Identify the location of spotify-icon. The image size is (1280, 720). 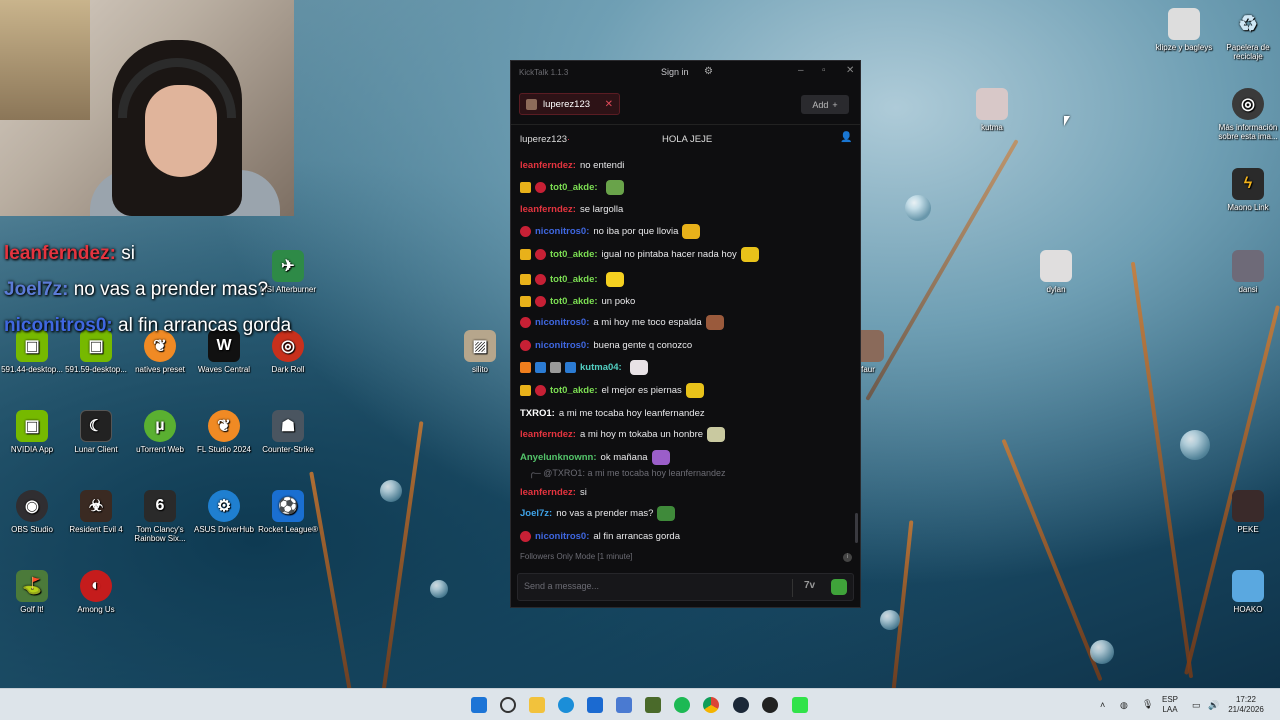
(682, 705).